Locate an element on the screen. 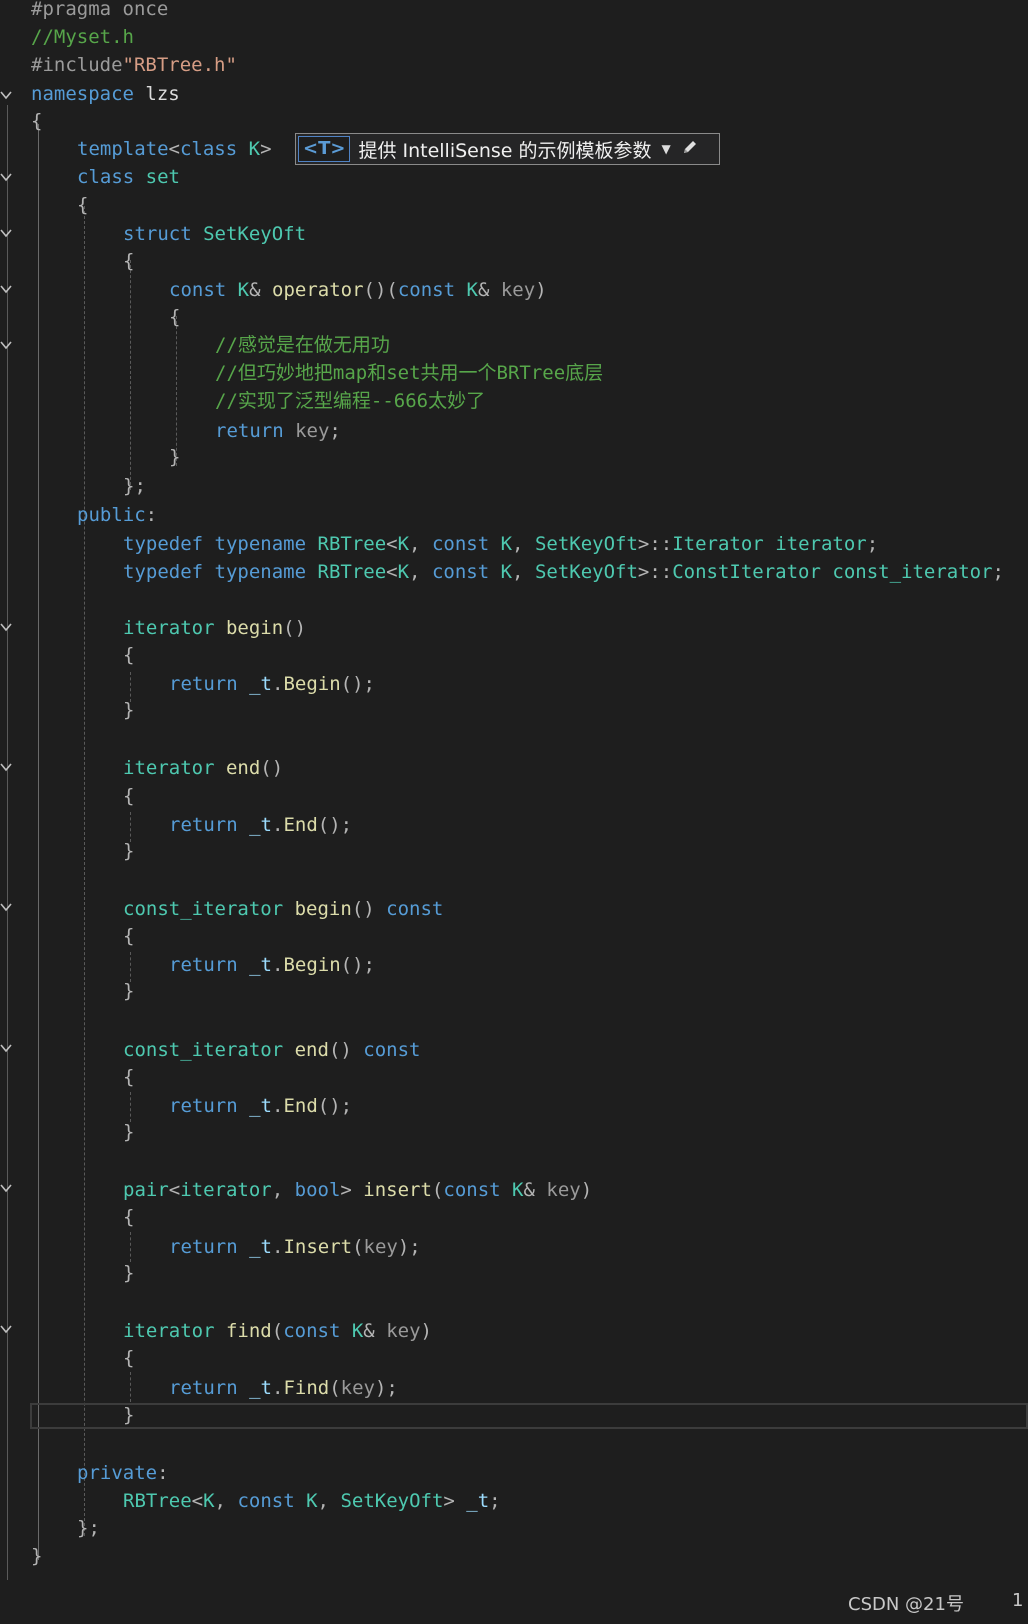  insert-body-guide is located at coordinates (130, 1247).